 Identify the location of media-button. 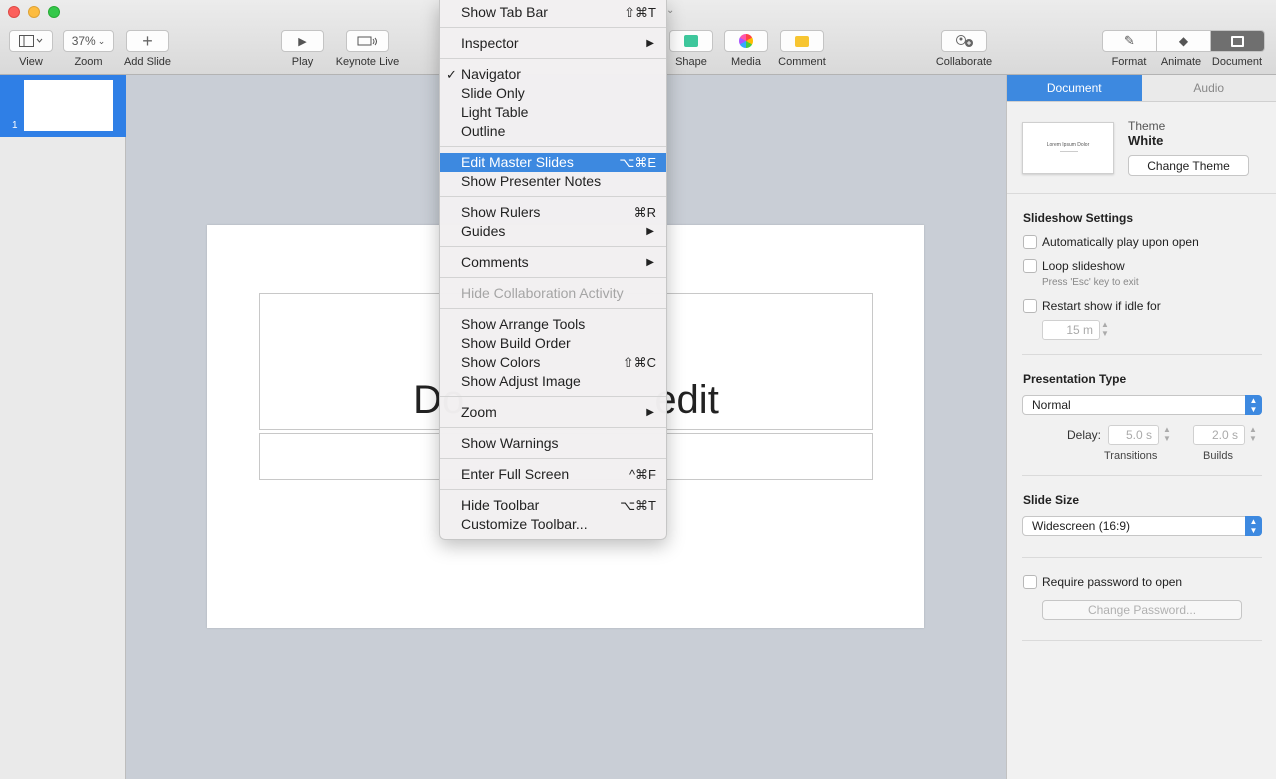
(746, 41).